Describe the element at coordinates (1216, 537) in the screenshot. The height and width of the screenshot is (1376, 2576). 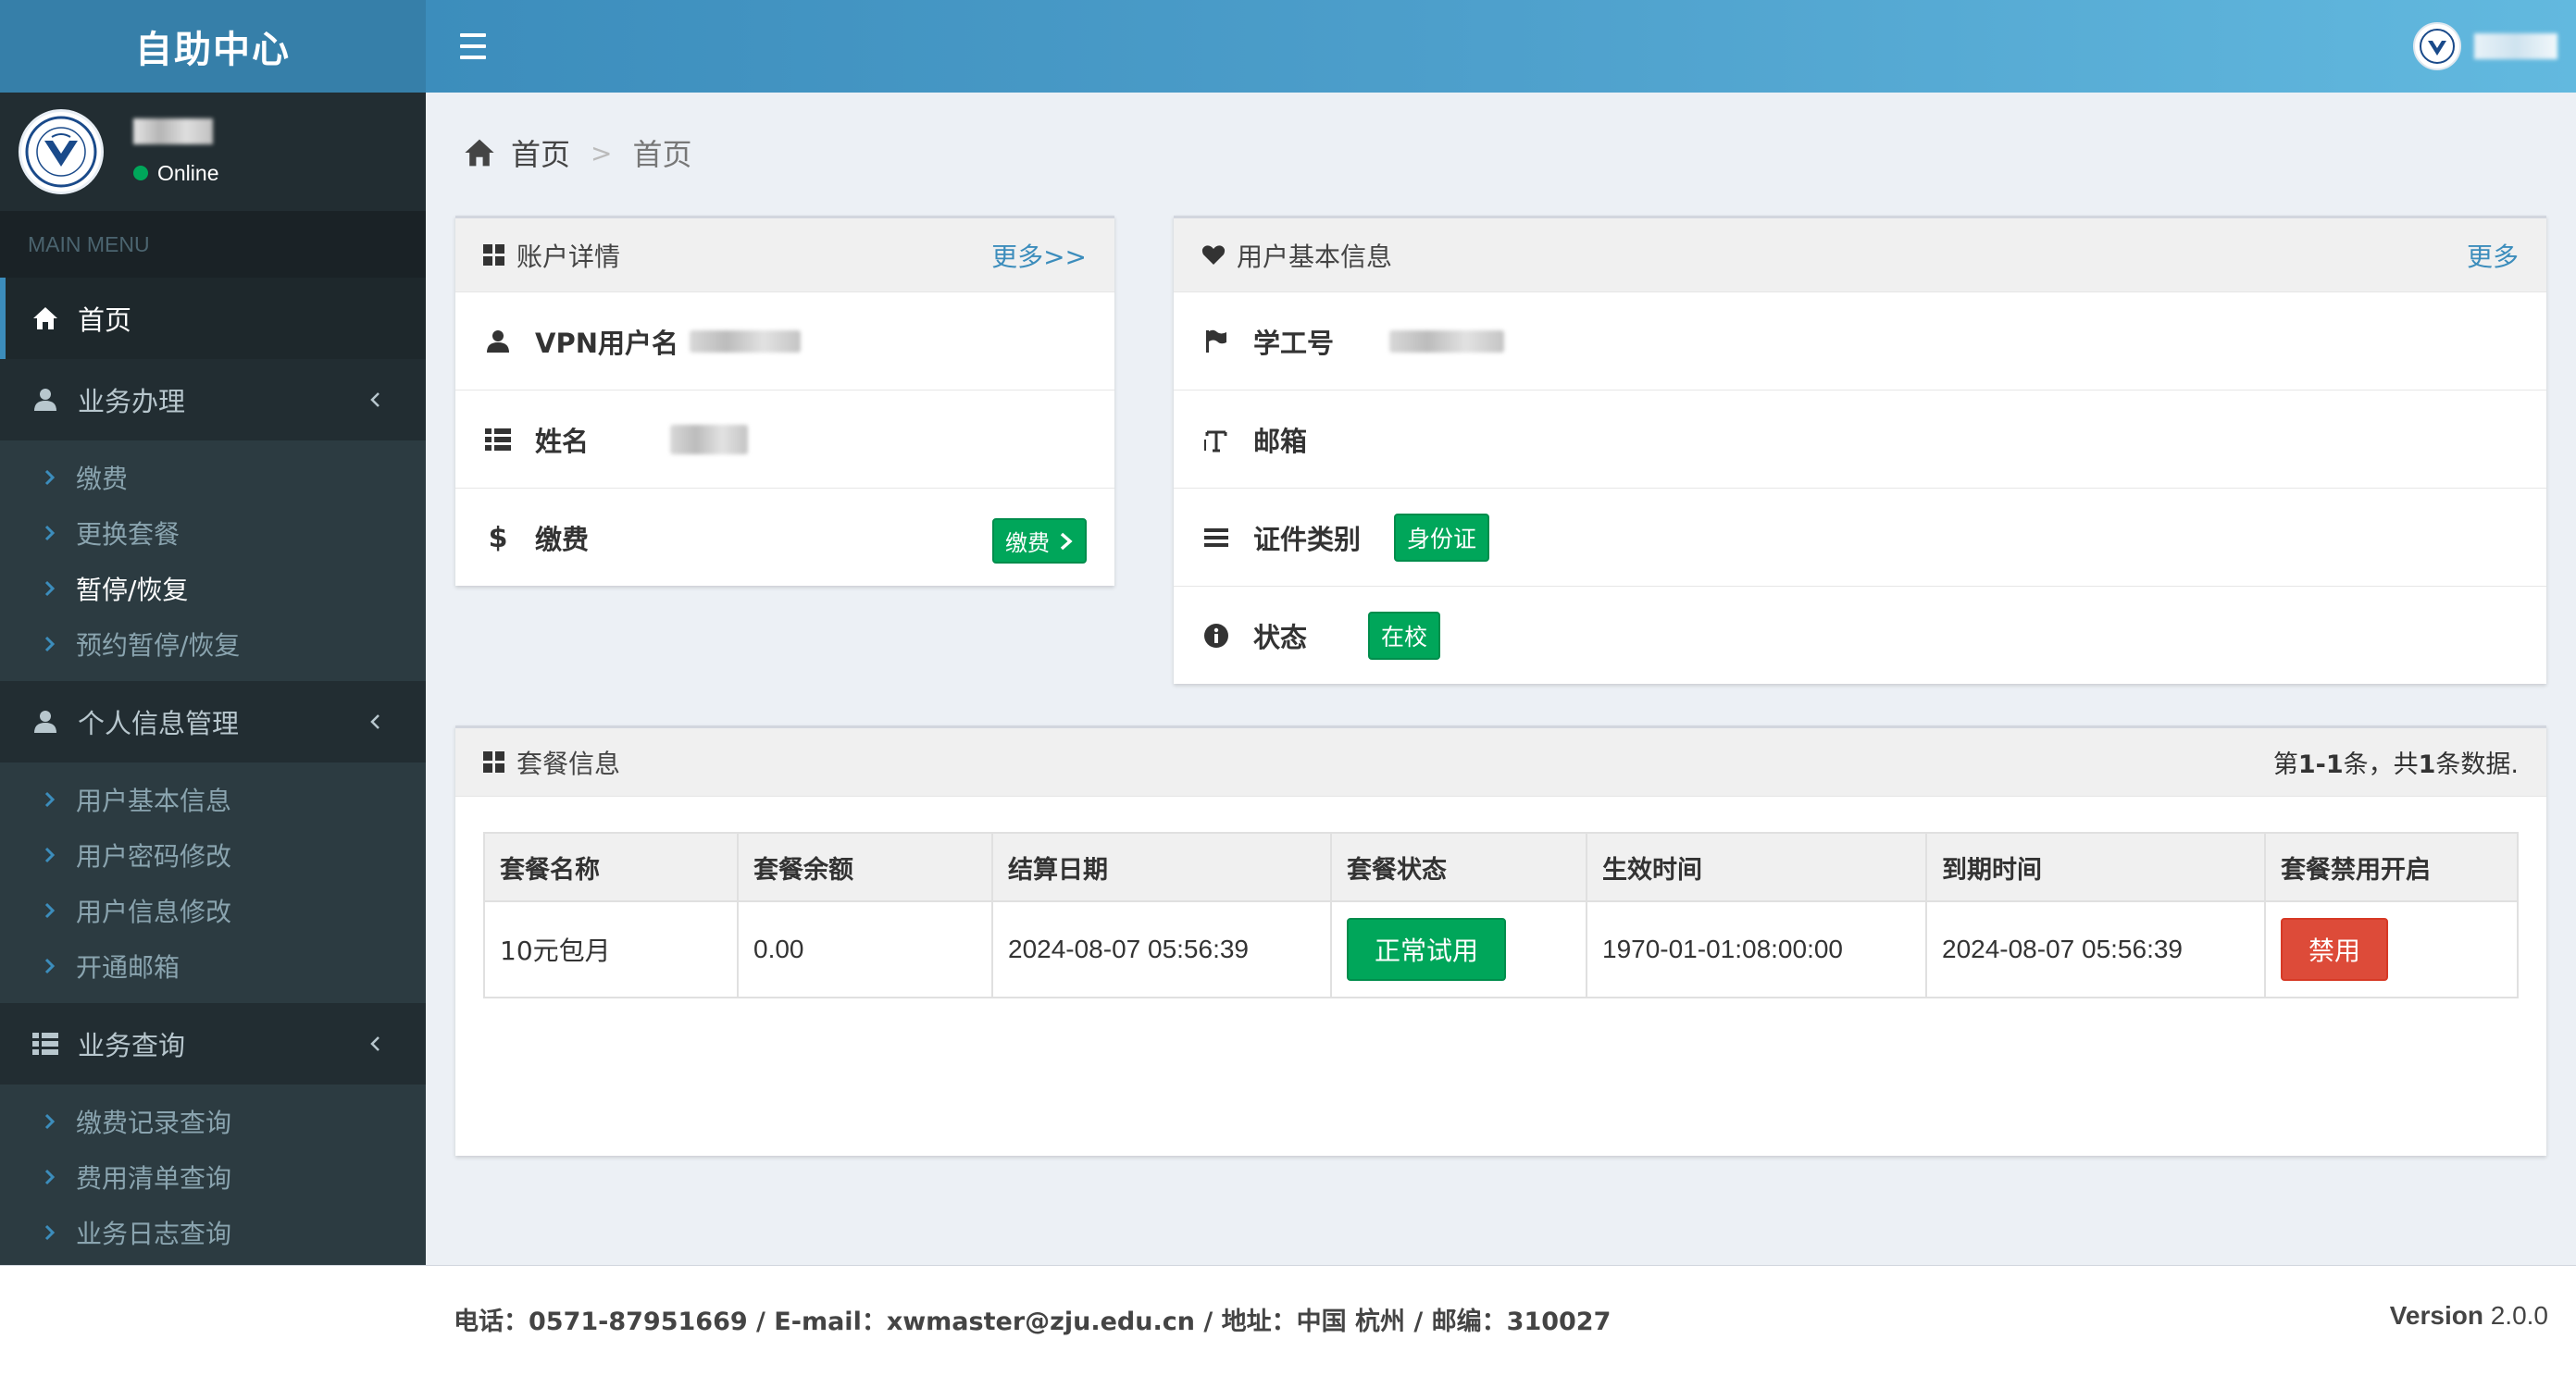
I see `bars-icon` at that location.